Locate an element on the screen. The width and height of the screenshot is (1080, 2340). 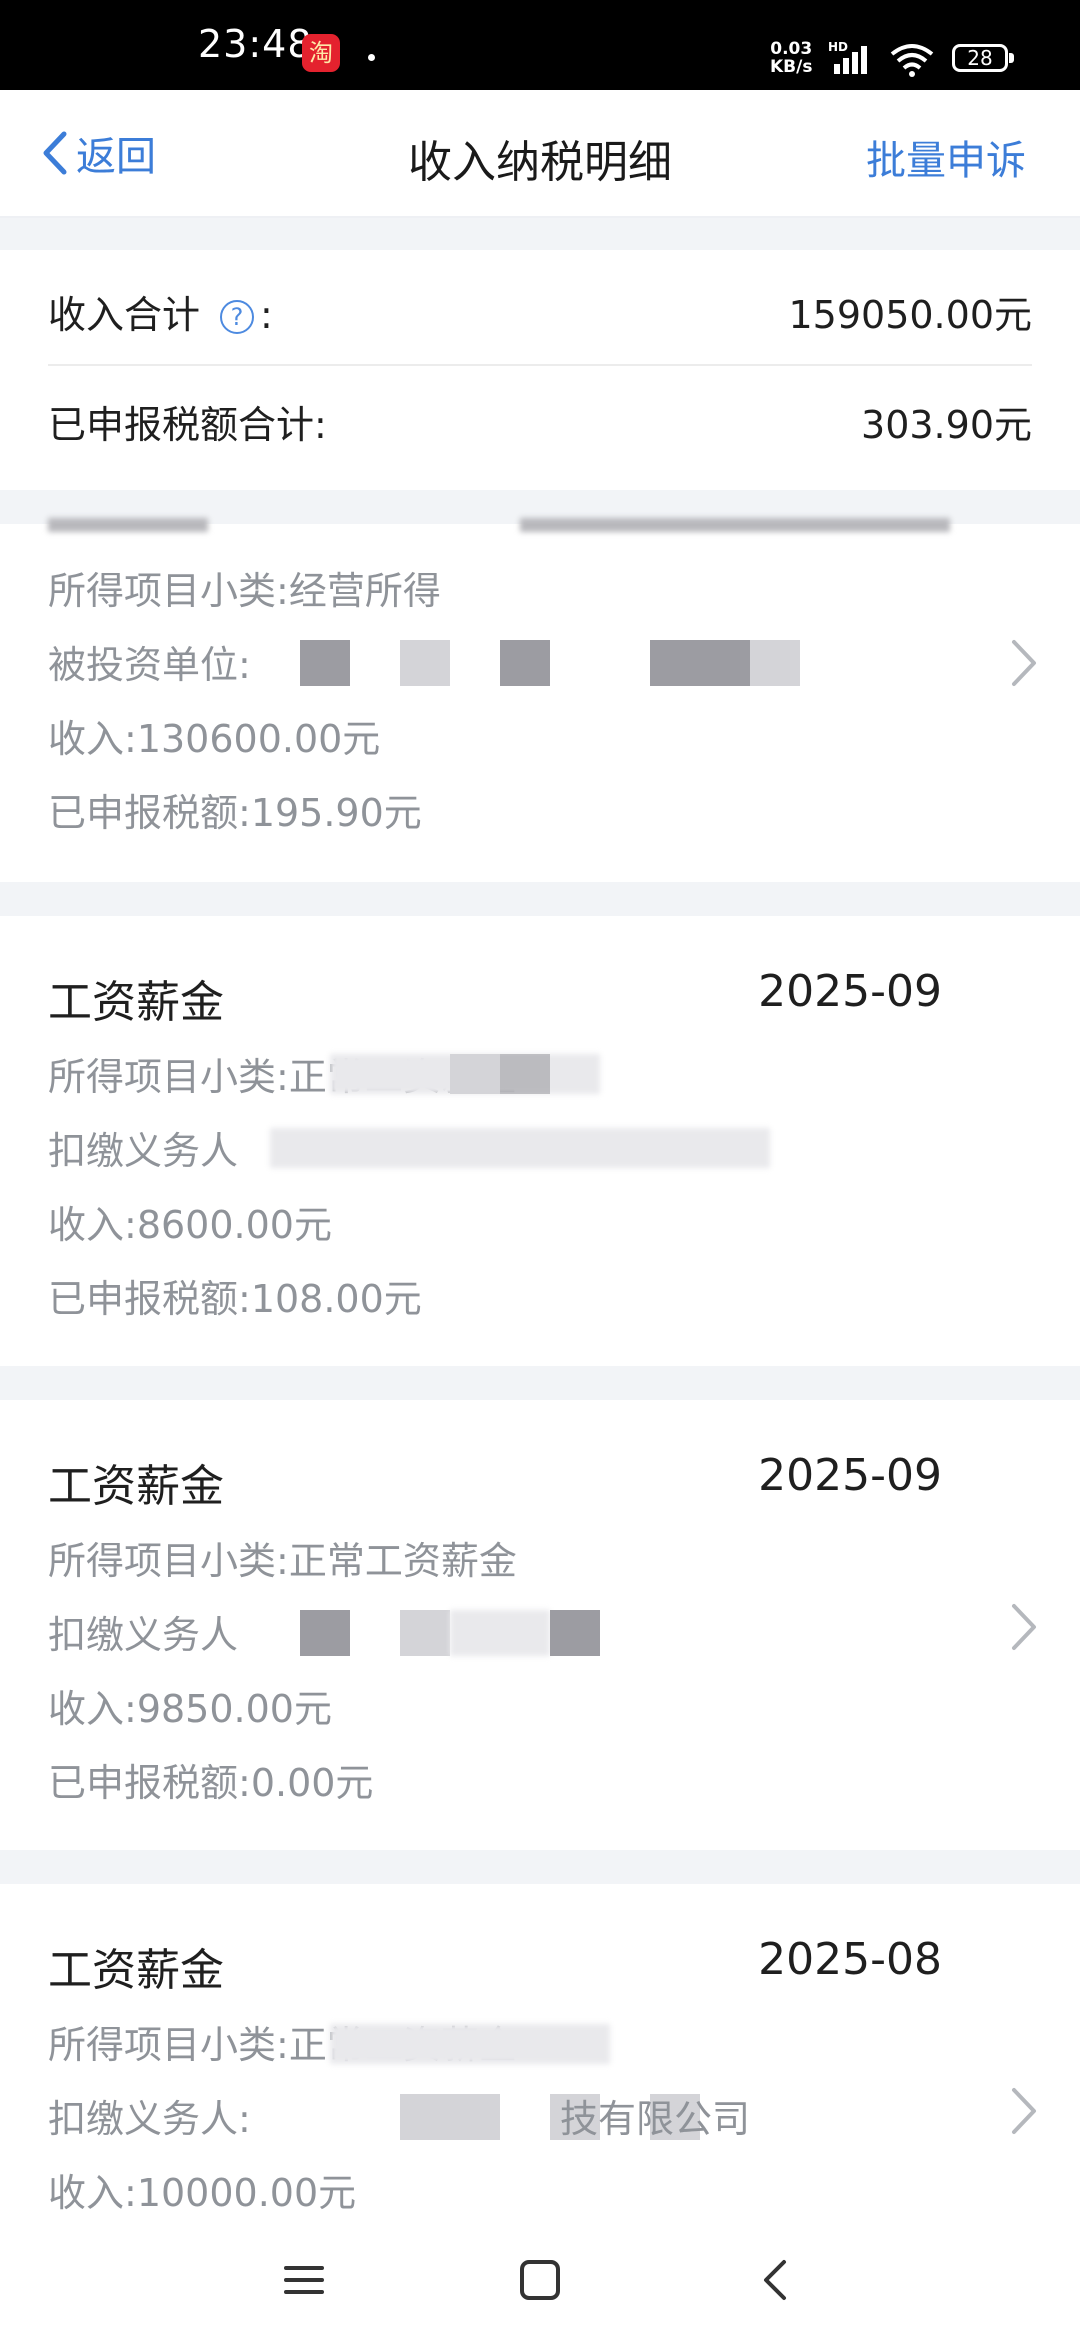
back-button: 返回 is located at coordinates (98, 153).